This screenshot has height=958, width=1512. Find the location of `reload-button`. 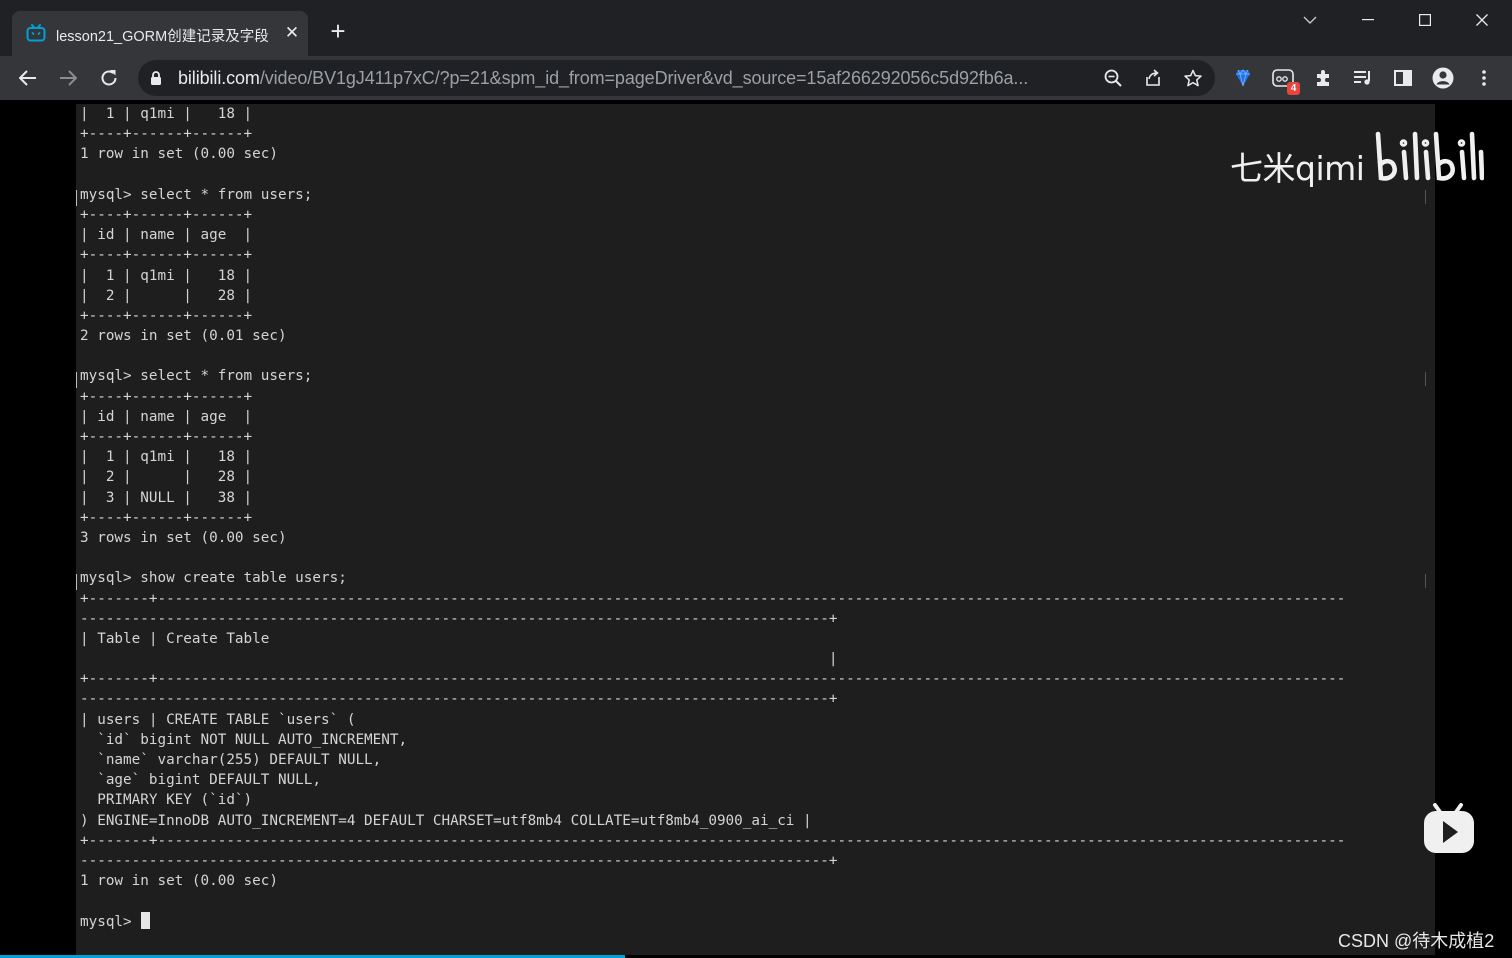

reload-button is located at coordinates (109, 78).